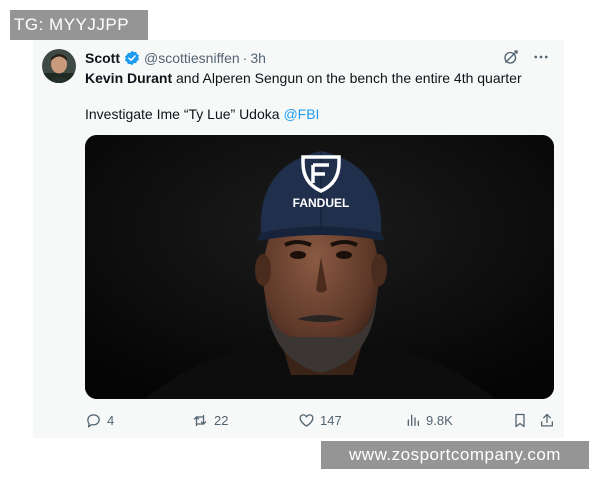 This screenshot has height=480, width=600. I want to click on like-button: 147, so click(320, 420).